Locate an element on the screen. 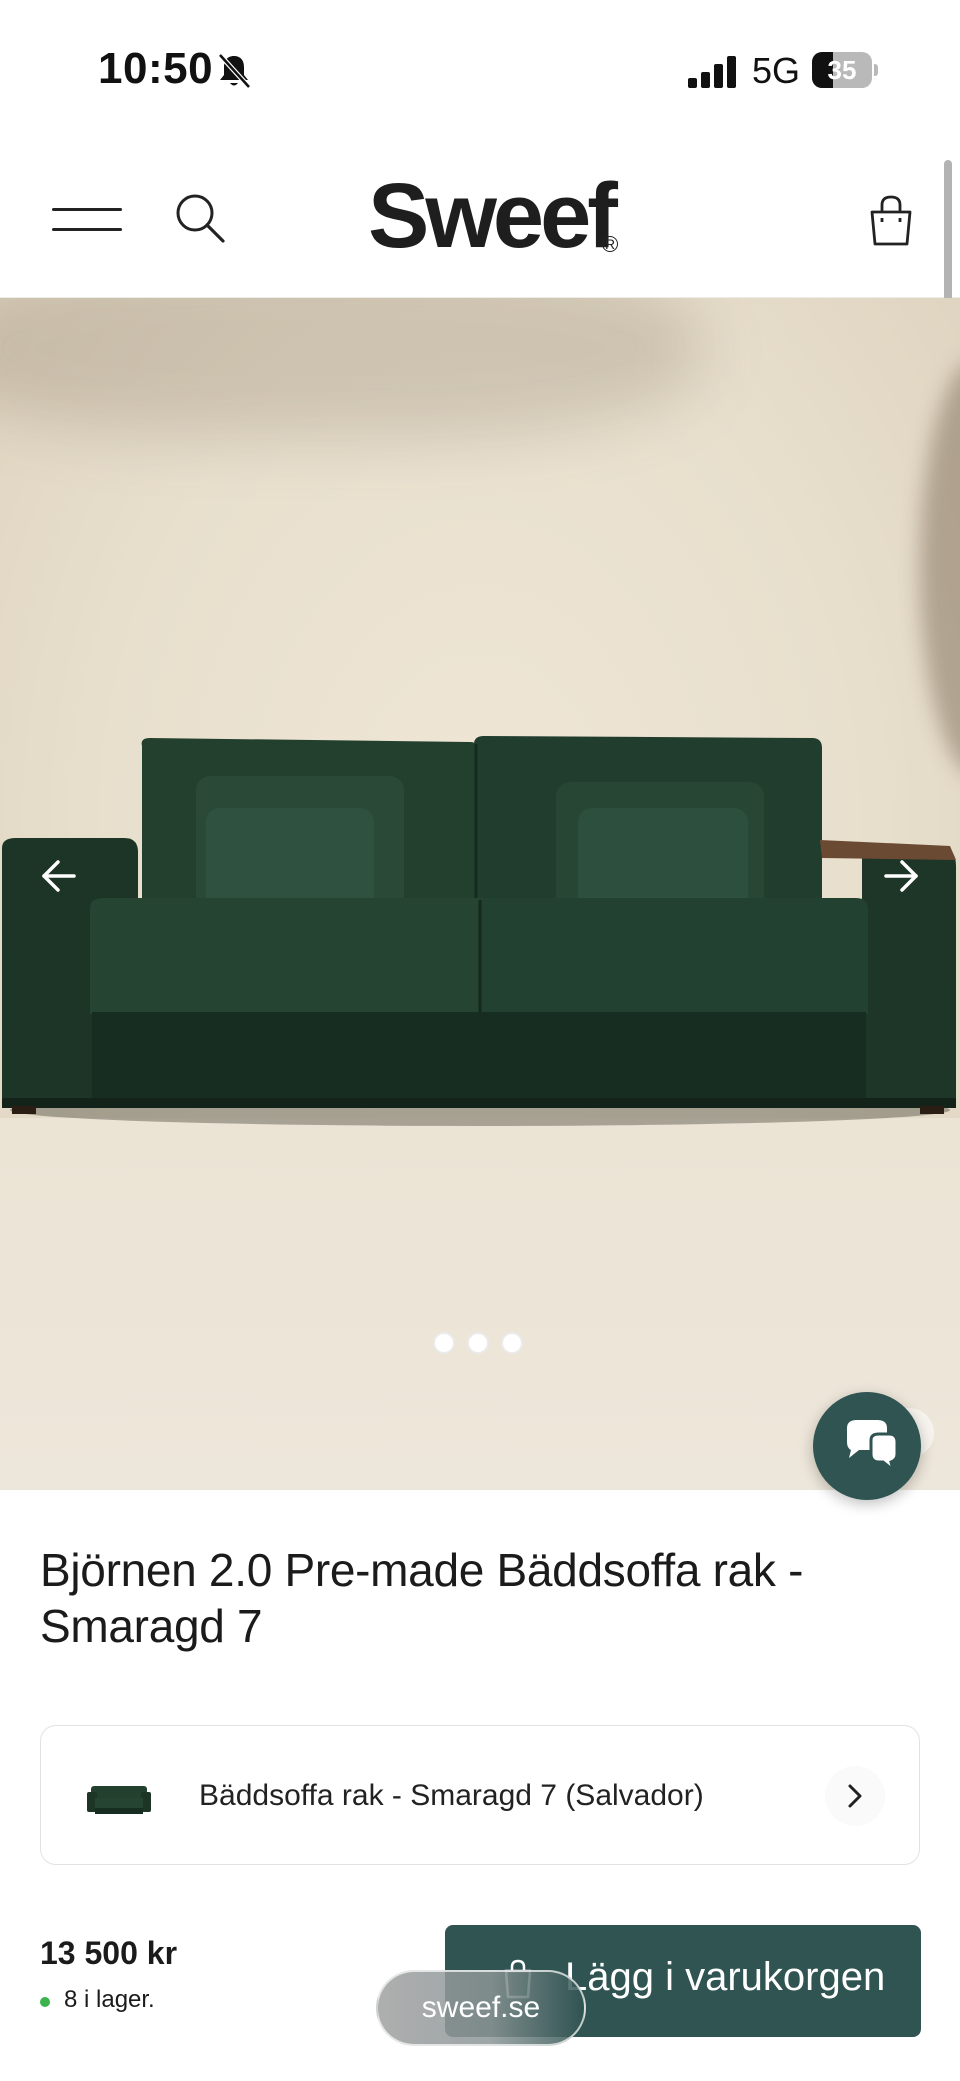 The width and height of the screenshot is (960, 2081). registered-mark: R is located at coordinates (610, 244).